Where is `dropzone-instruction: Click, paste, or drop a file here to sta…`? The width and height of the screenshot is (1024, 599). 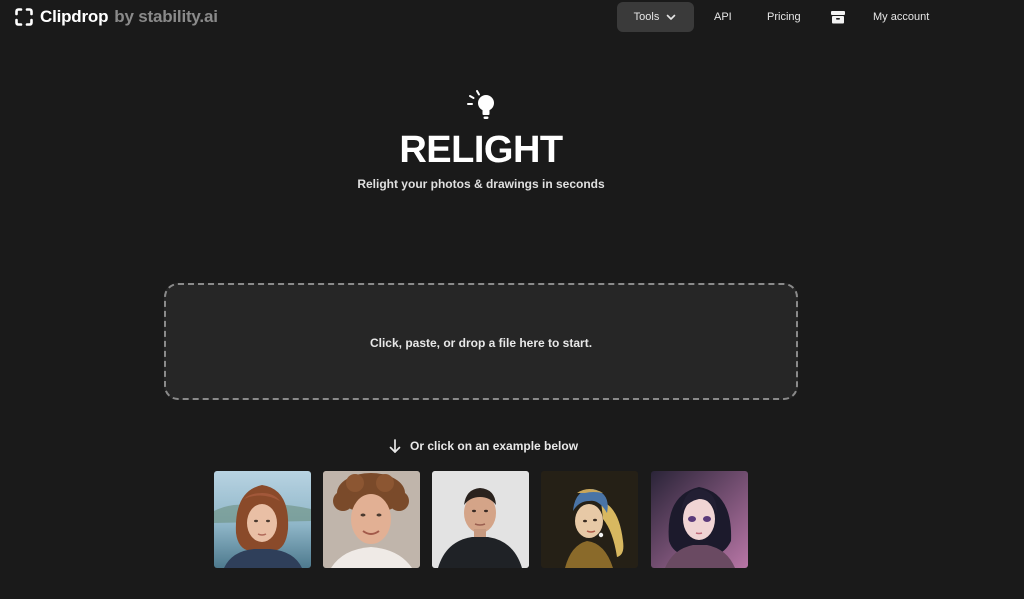
dropzone-instruction: Click, paste, or drop a file here to sta… is located at coordinates (481, 342).